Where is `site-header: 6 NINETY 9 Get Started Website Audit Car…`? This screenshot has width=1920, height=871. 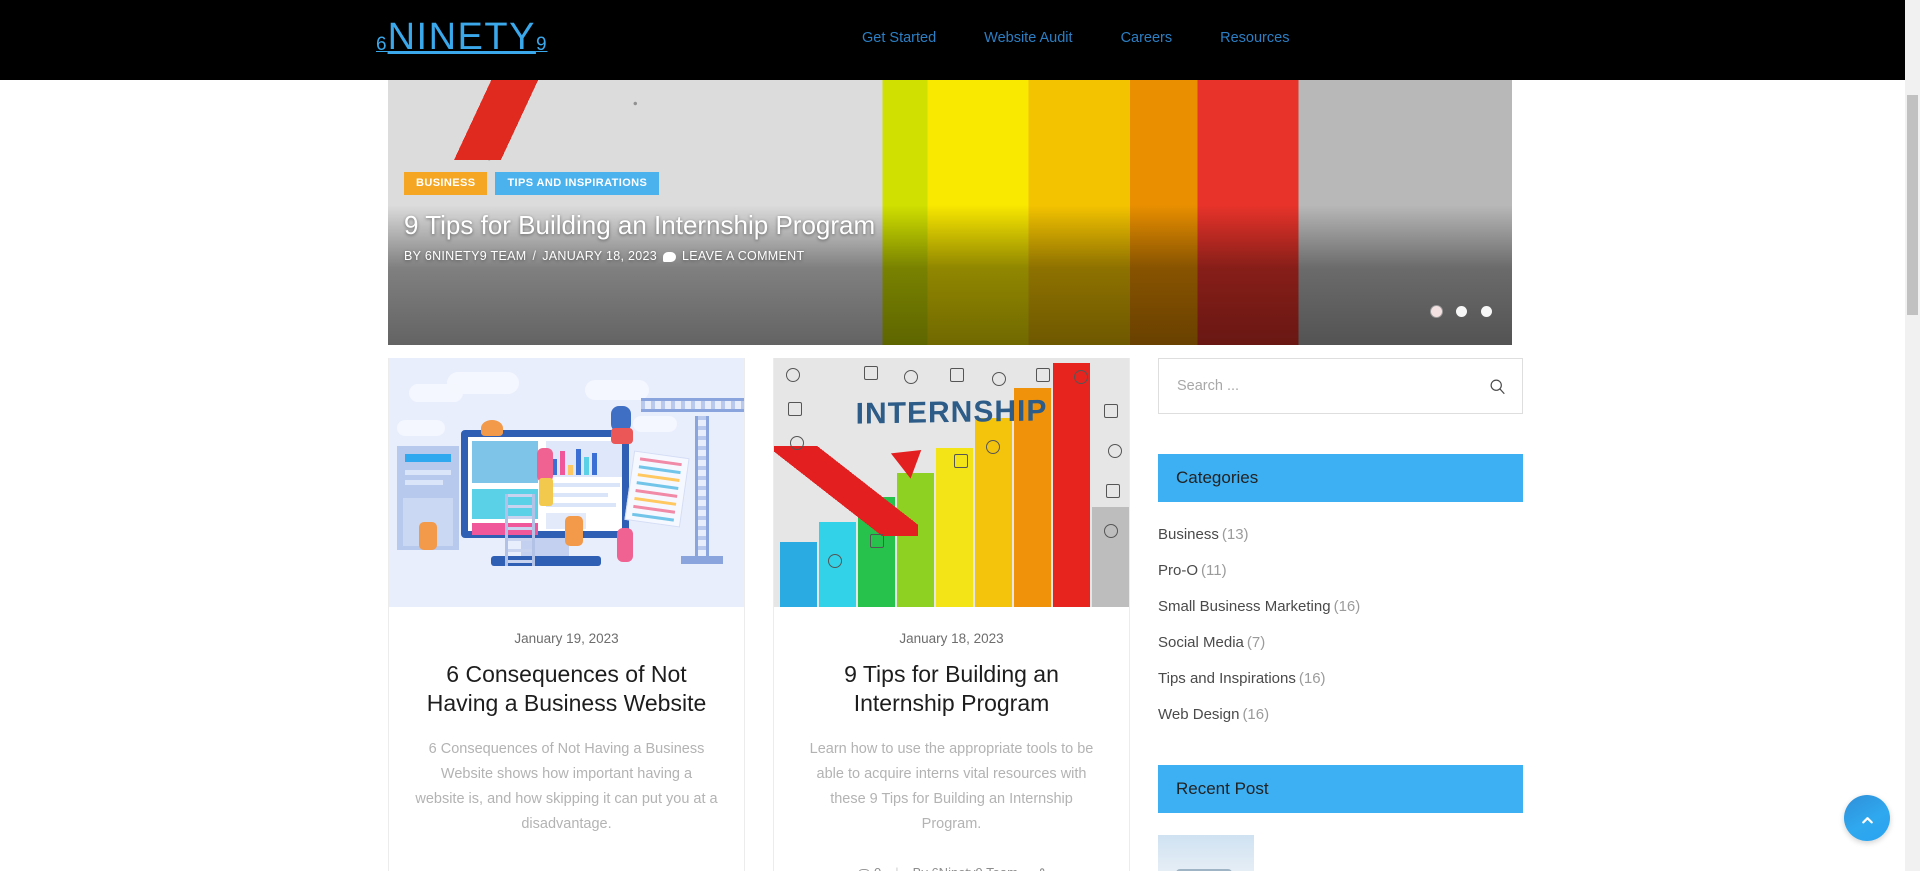
site-header: 6 NINETY 9 Get Started Website Audit Car… is located at coordinates (952, 40).